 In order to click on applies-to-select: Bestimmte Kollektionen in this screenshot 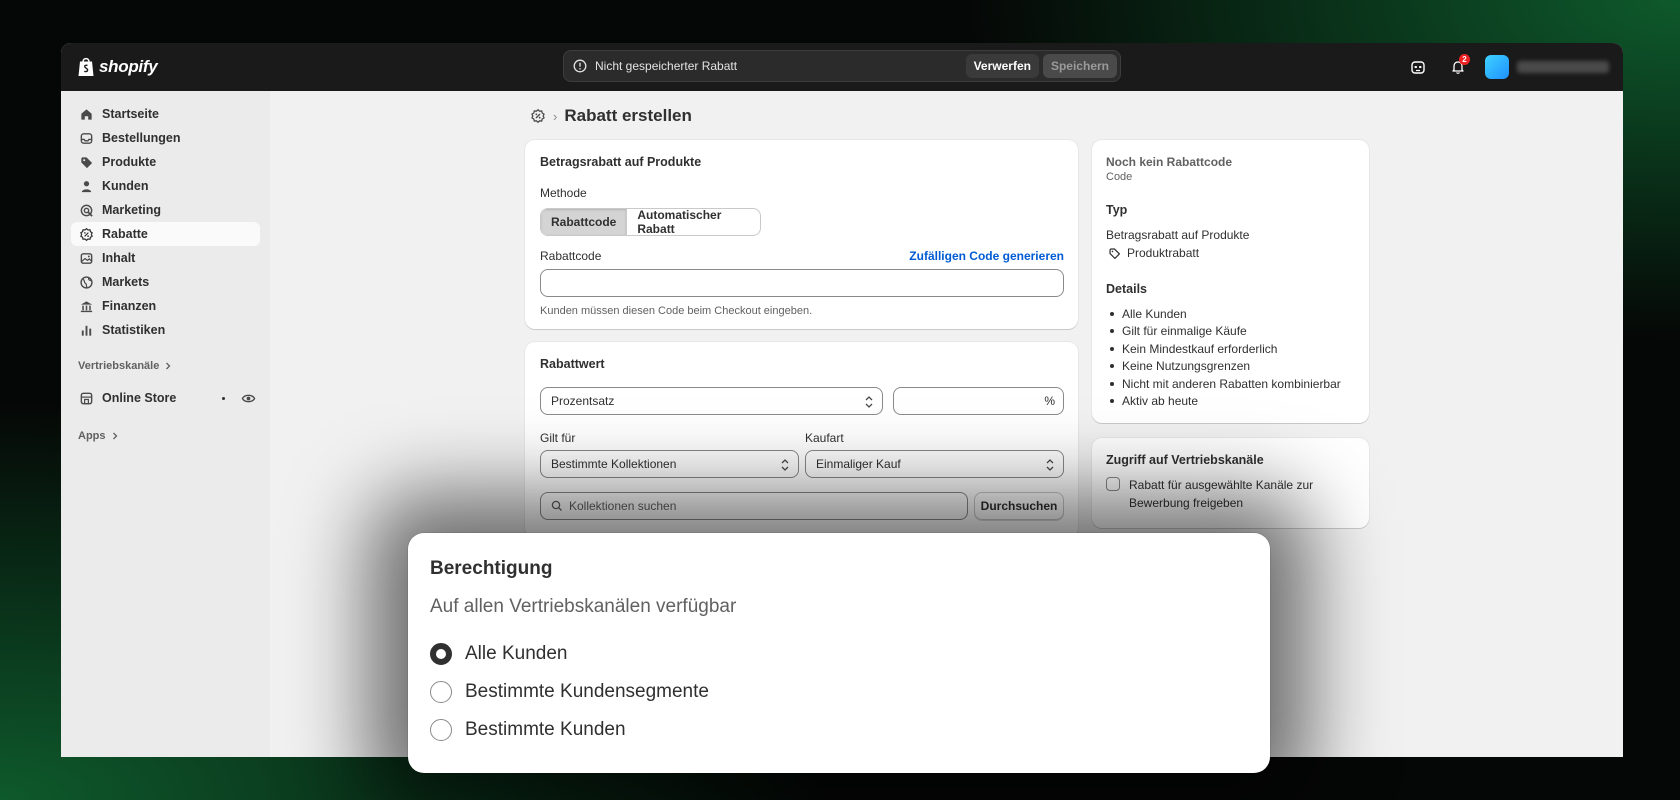, I will do `click(669, 464)`.